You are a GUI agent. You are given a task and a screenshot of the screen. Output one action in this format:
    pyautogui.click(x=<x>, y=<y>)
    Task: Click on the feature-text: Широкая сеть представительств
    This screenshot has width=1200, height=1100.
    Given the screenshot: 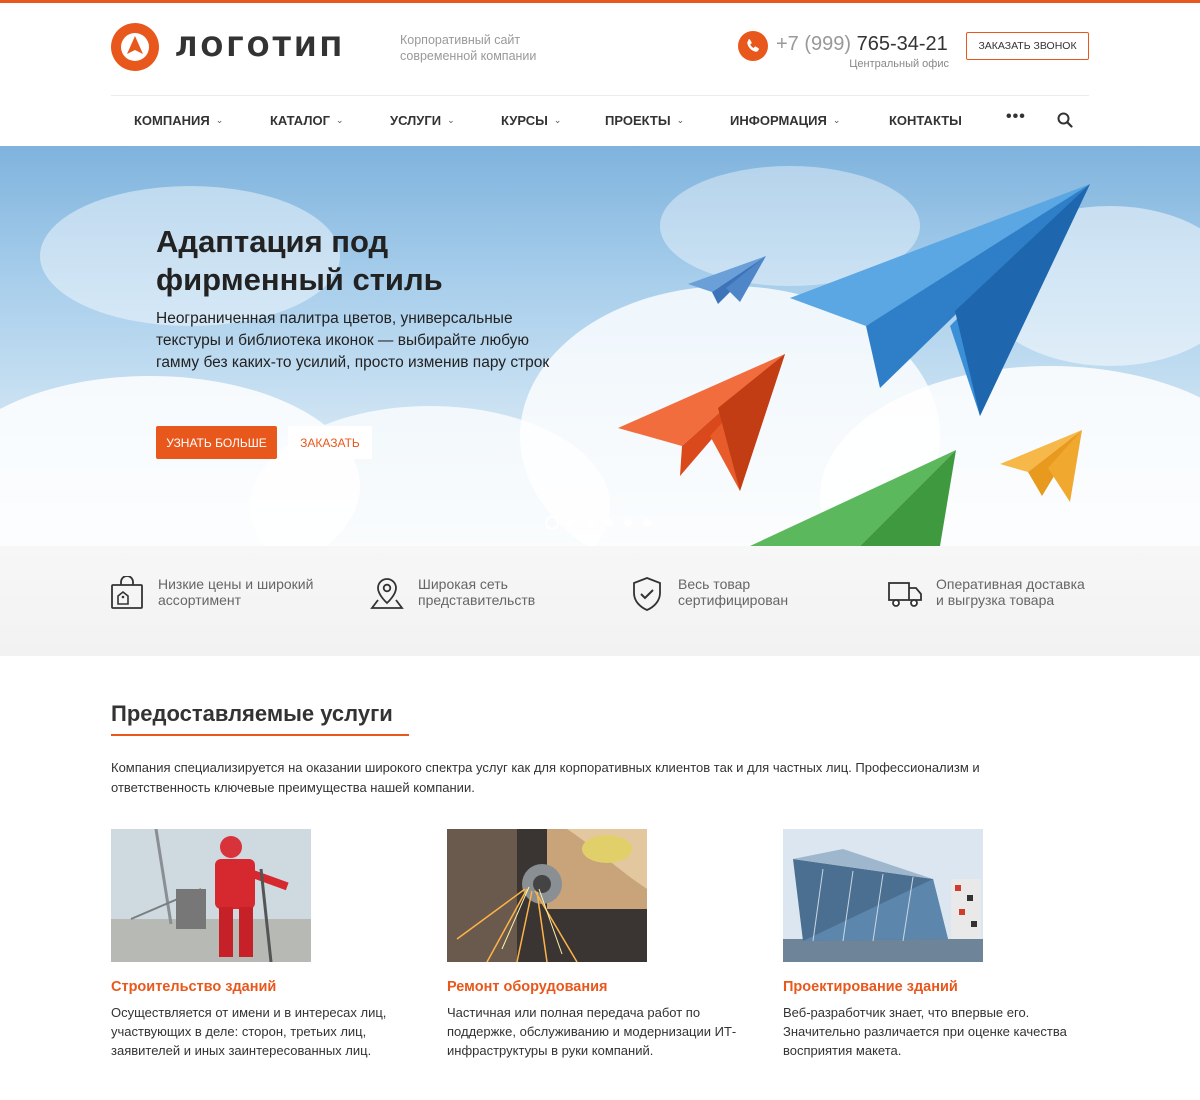 What is the action you would take?
    pyautogui.click(x=508, y=592)
    